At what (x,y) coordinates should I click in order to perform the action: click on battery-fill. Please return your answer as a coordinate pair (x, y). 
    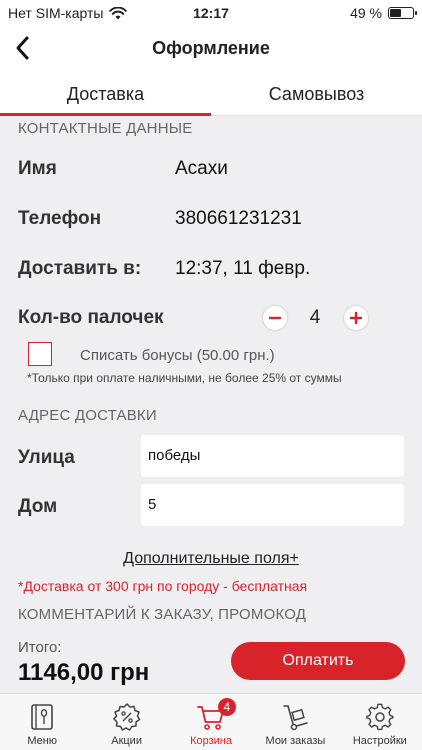
    Looking at the image, I should click on (395, 13).